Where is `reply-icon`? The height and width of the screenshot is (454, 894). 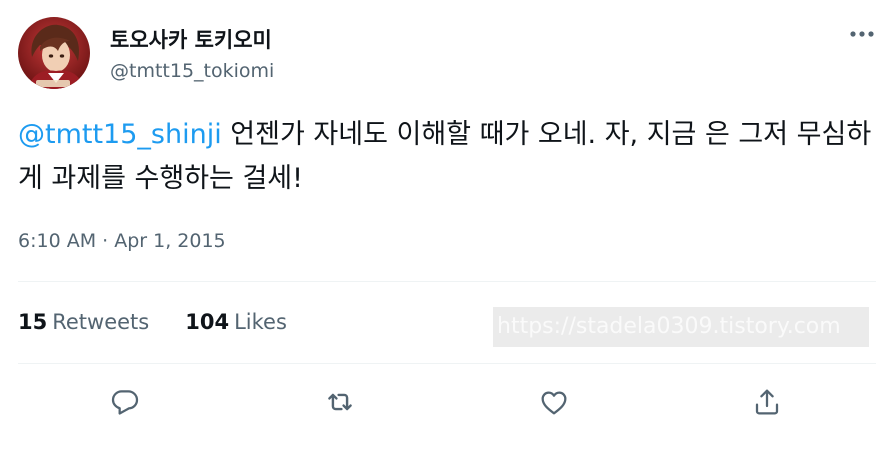
reply-icon is located at coordinates (125, 402).